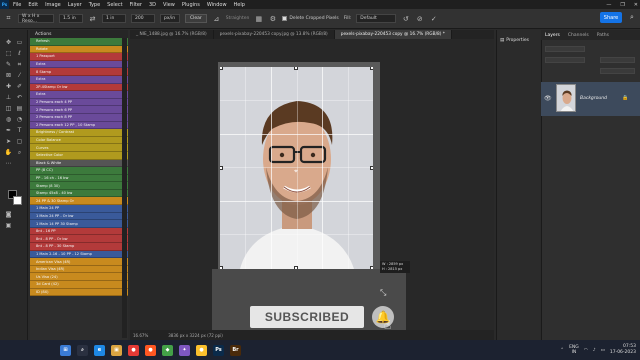  I want to click on zoom-tool-icon: ⌕, so click(19, 152).